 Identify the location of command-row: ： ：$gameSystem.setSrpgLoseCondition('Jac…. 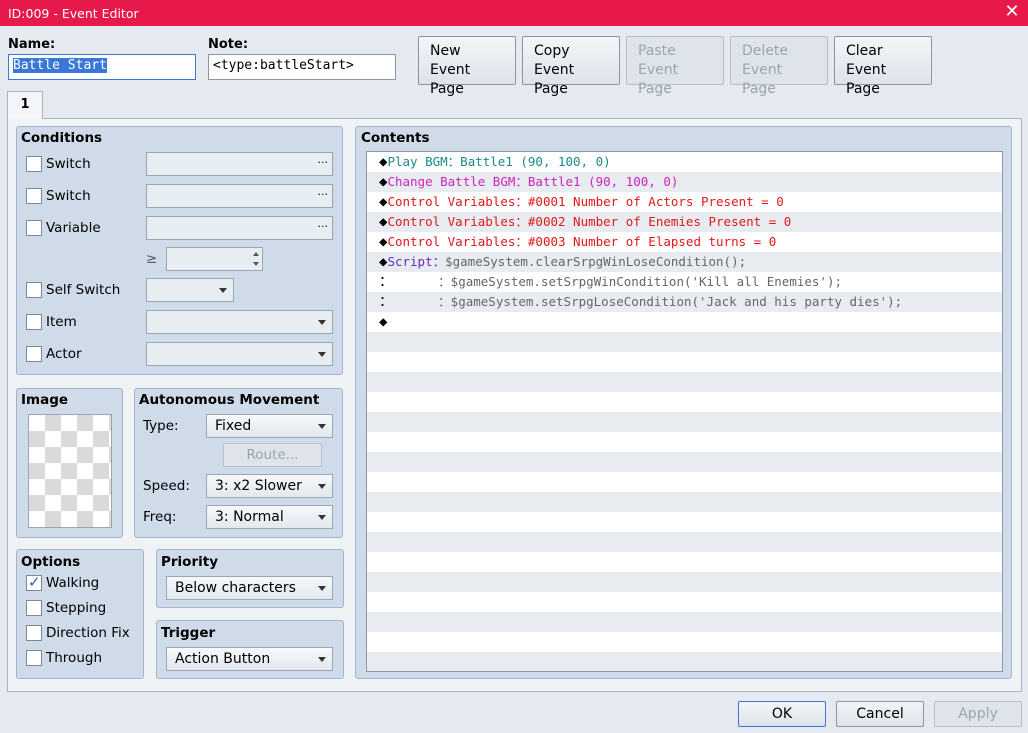
(684, 302).